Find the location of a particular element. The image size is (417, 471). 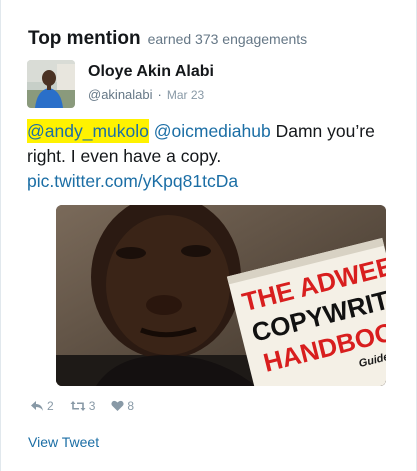

retweet-count: 3 is located at coordinates (92, 406).